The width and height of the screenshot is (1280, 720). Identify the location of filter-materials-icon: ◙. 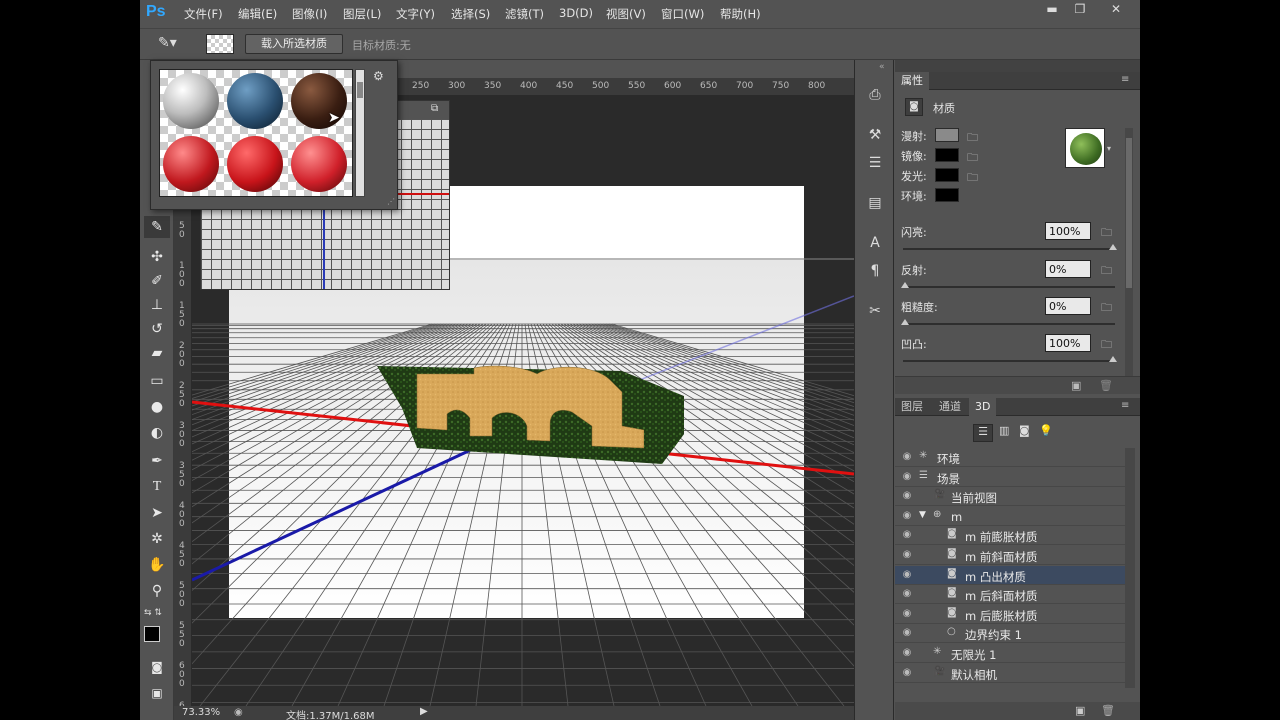
(1024, 430).